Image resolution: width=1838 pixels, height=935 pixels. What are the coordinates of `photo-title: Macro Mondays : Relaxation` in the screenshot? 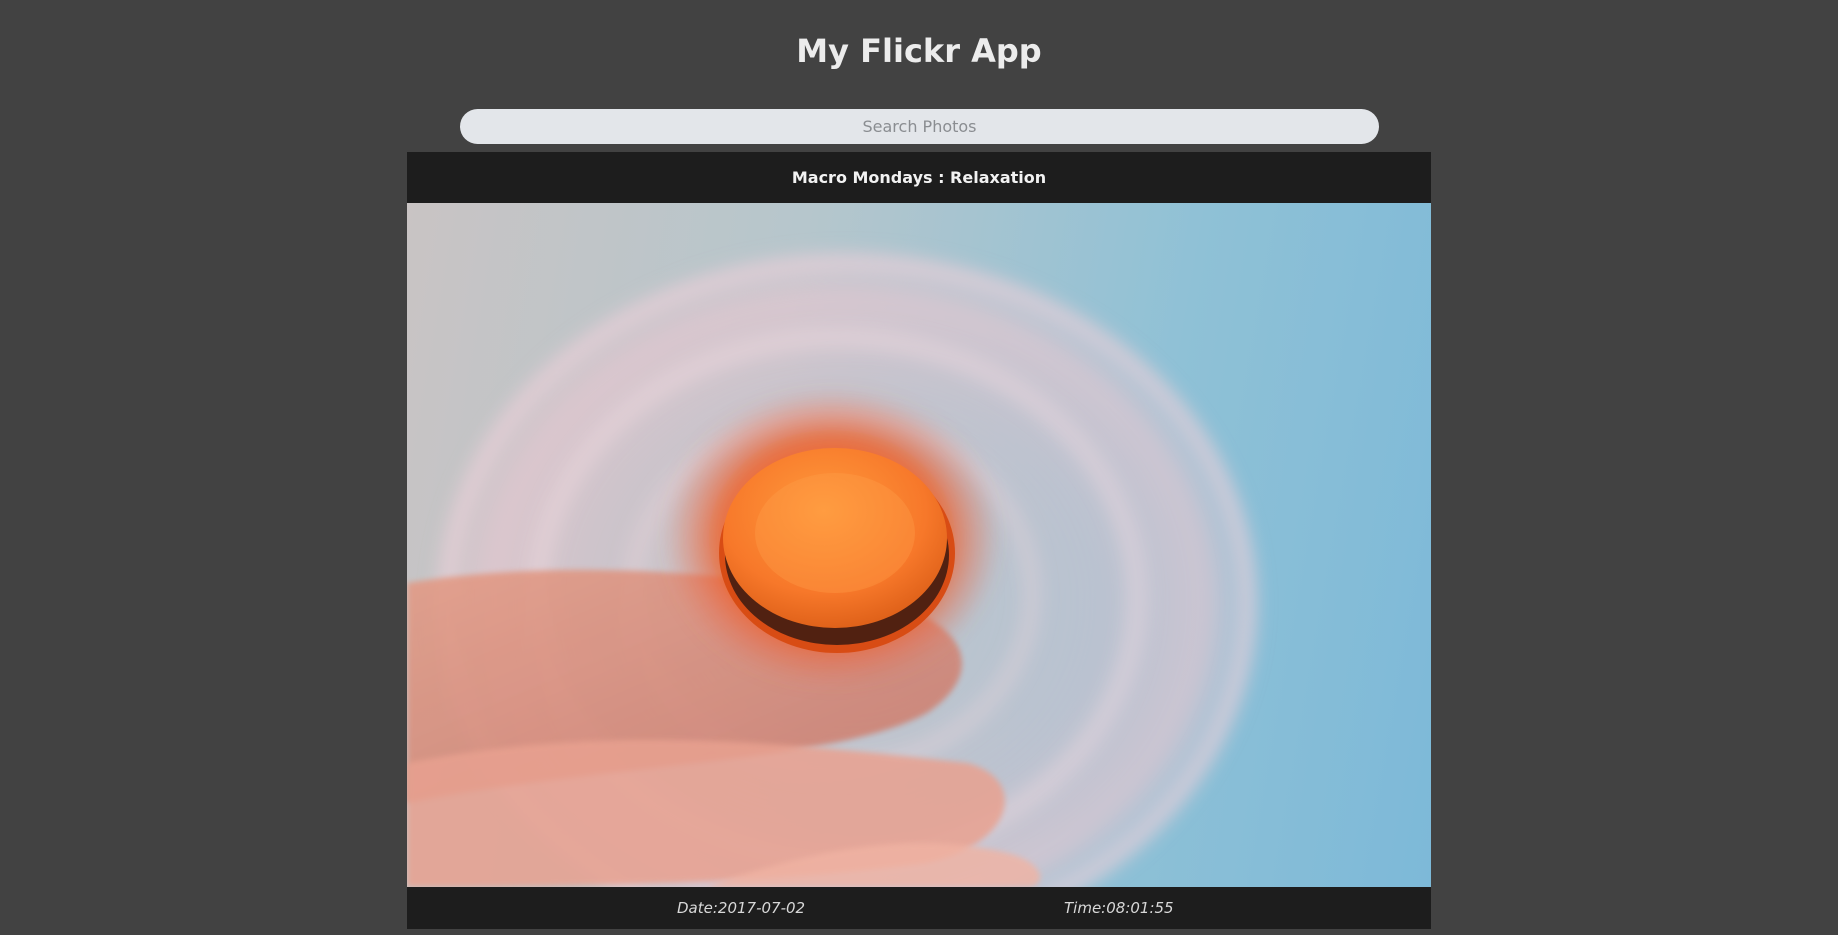 It's located at (919, 177).